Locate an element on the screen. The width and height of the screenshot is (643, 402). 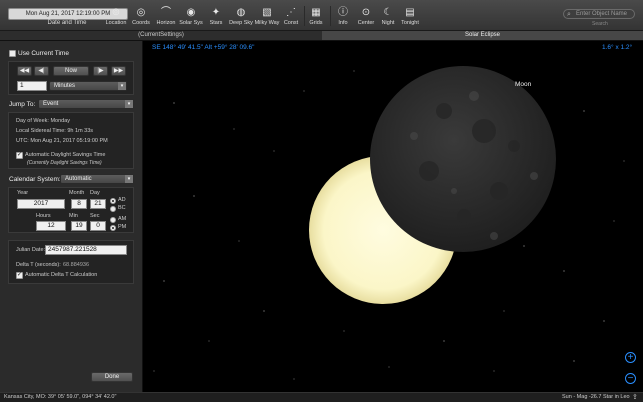
plus-icon: + is located at coordinates (630, 357).